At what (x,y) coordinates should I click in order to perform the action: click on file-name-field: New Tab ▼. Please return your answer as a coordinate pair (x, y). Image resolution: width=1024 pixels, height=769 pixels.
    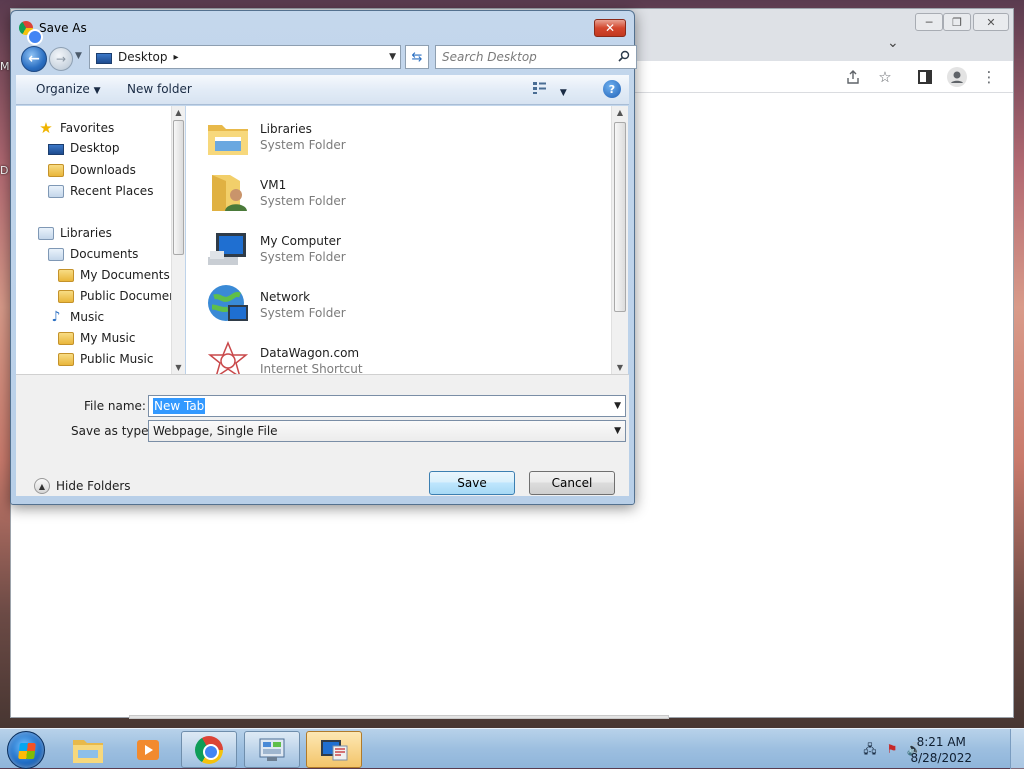
    Looking at the image, I should click on (387, 406).